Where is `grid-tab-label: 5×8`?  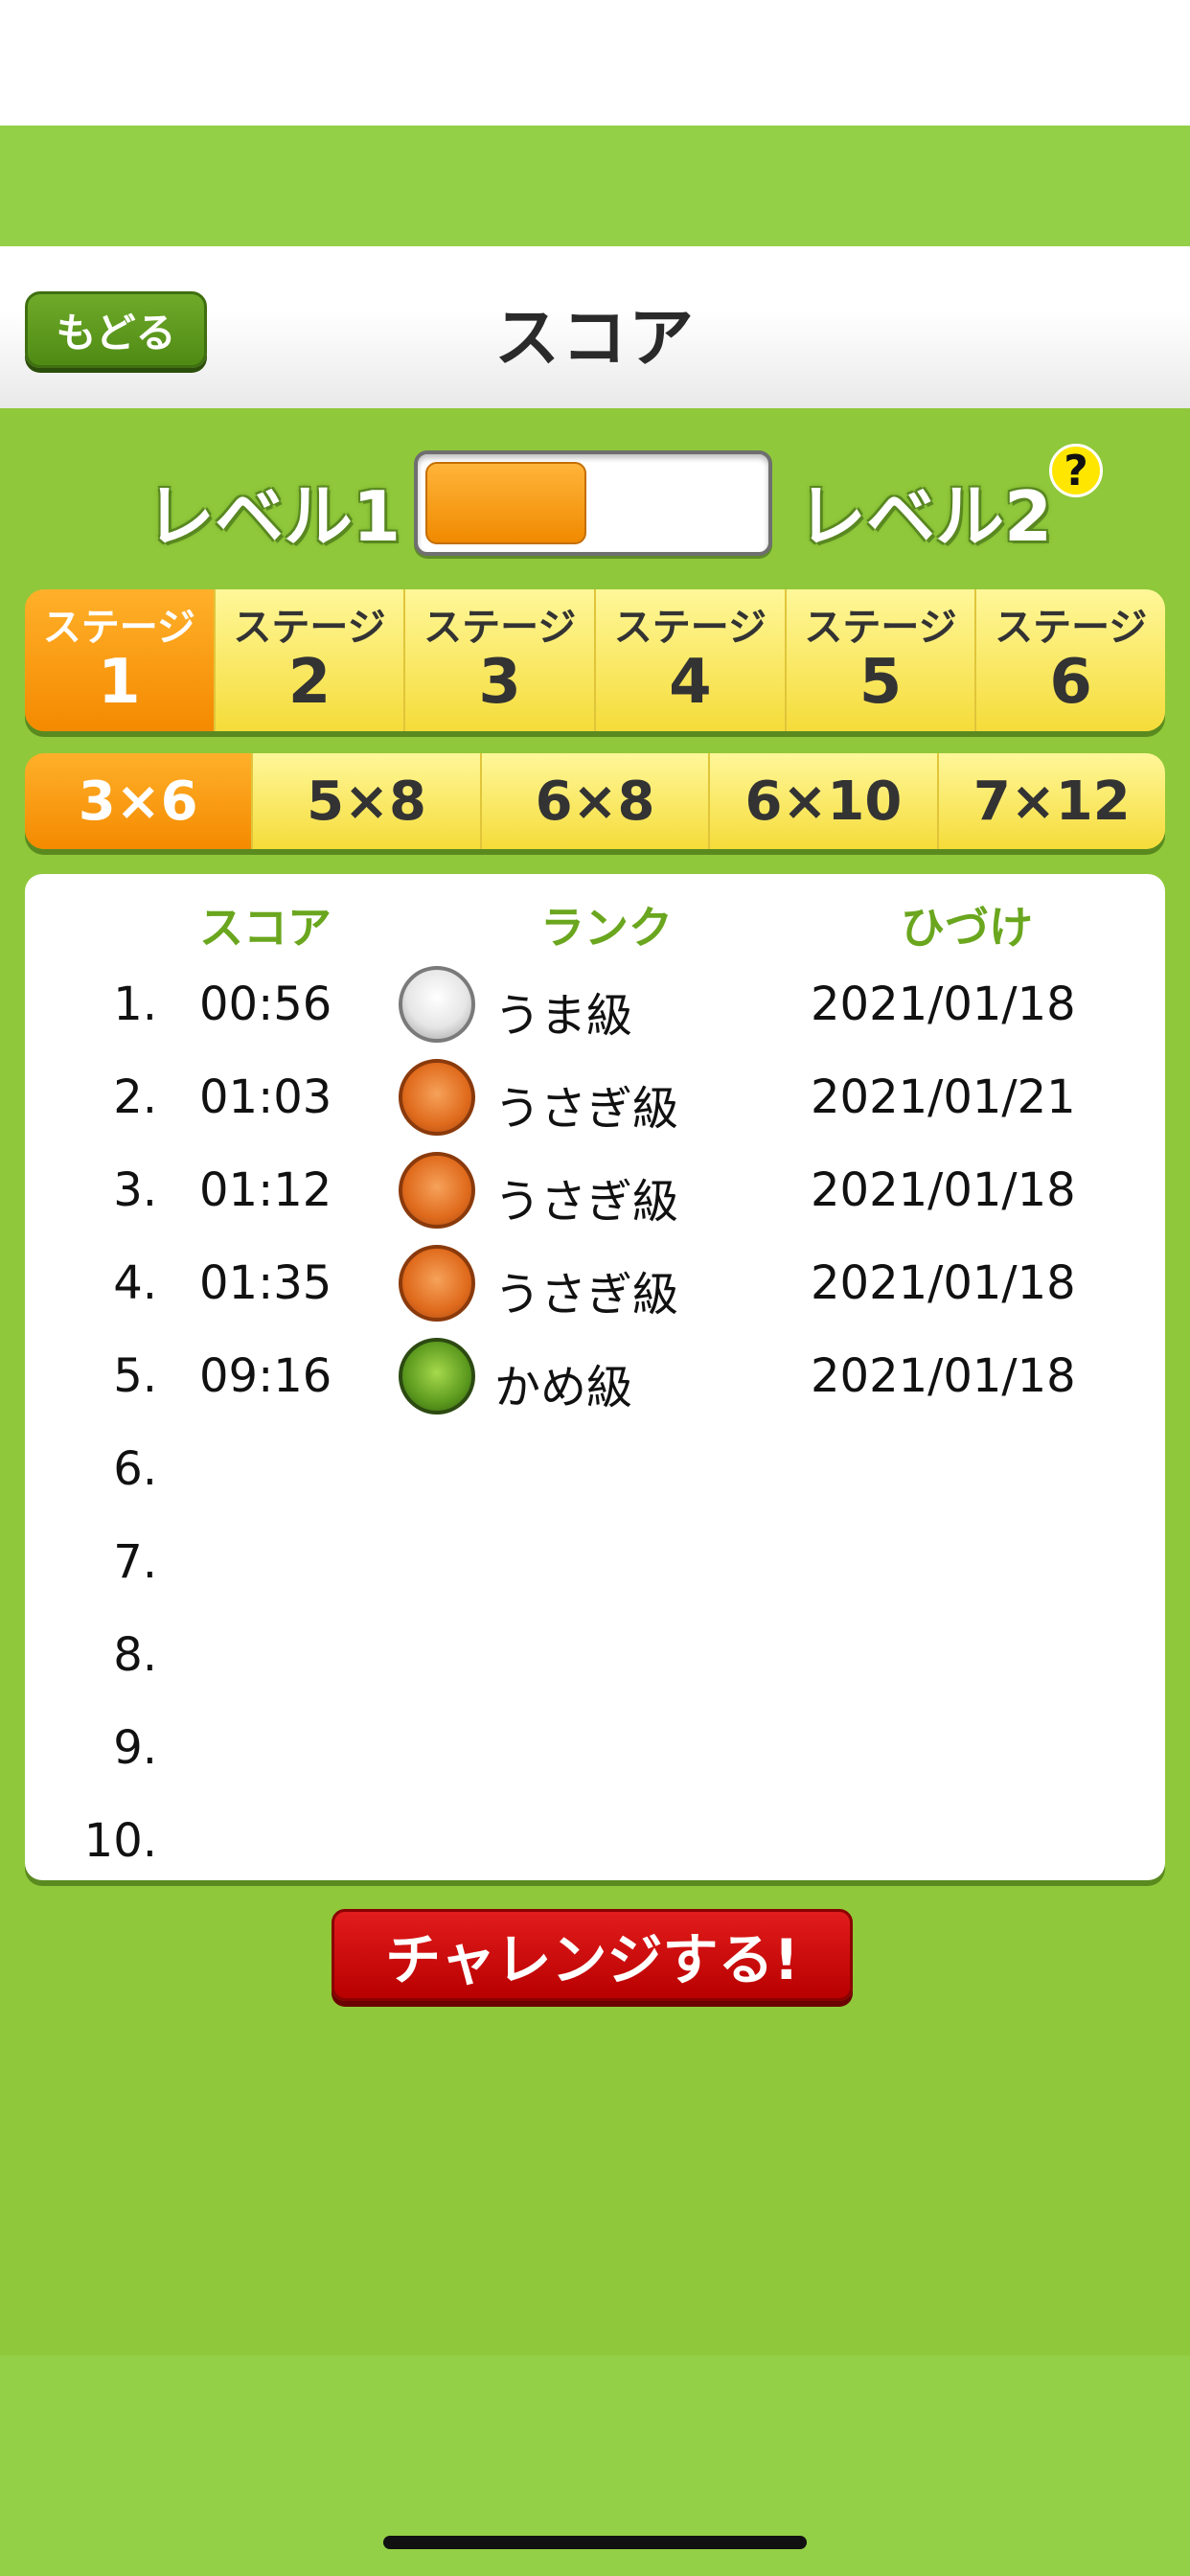
grid-tab-label: 5×8 is located at coordinates (367, 801).